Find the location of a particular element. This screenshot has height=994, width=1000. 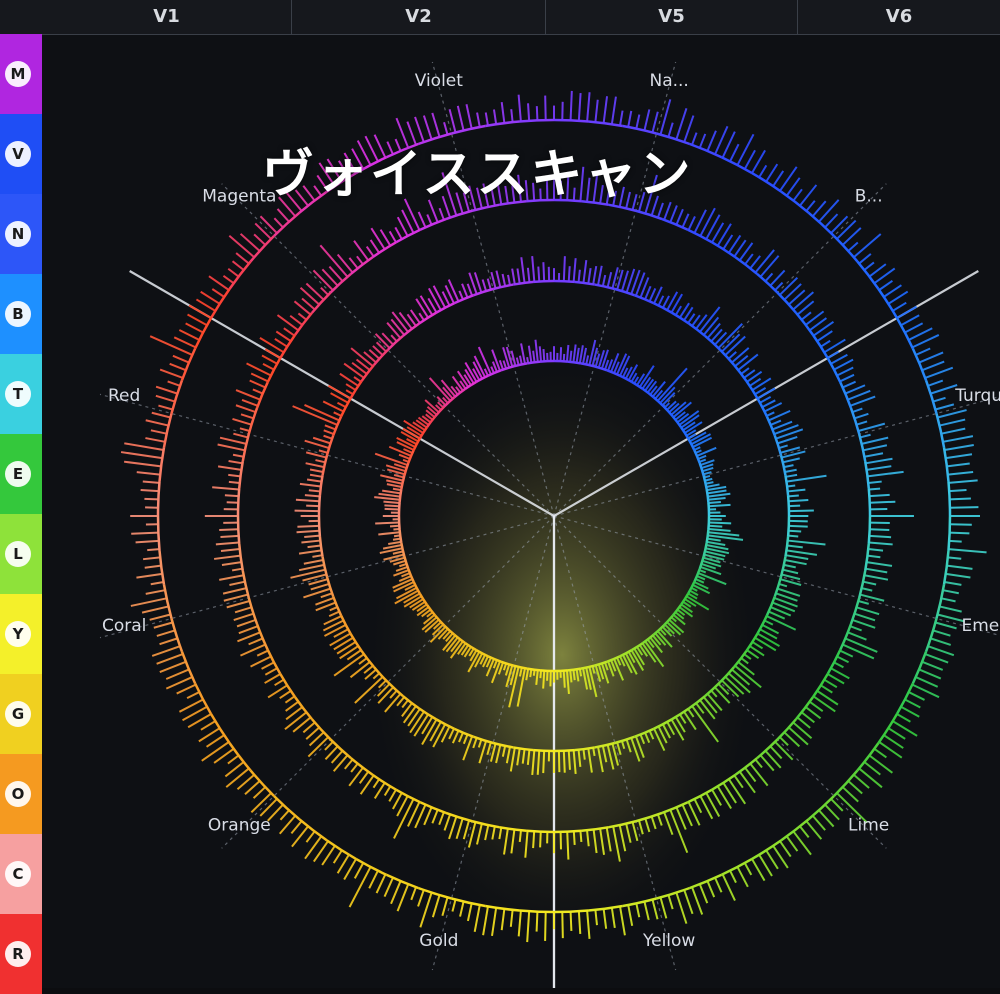

column-v1: V1 is located at coordinates (167, 17).